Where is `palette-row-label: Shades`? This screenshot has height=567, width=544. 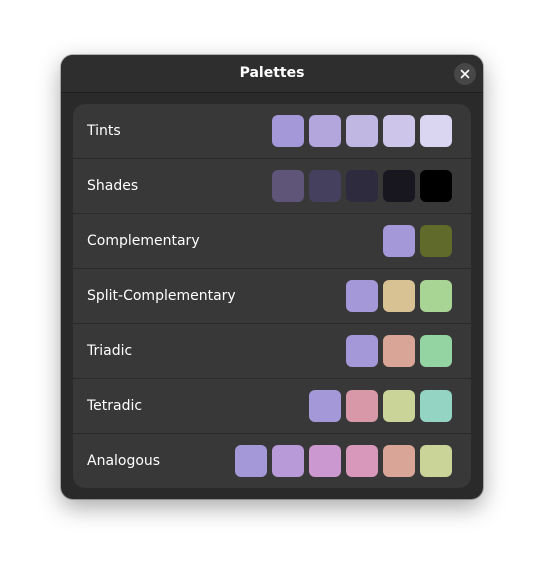 palette-row-label: Shades is located at coordinates (113, 186).